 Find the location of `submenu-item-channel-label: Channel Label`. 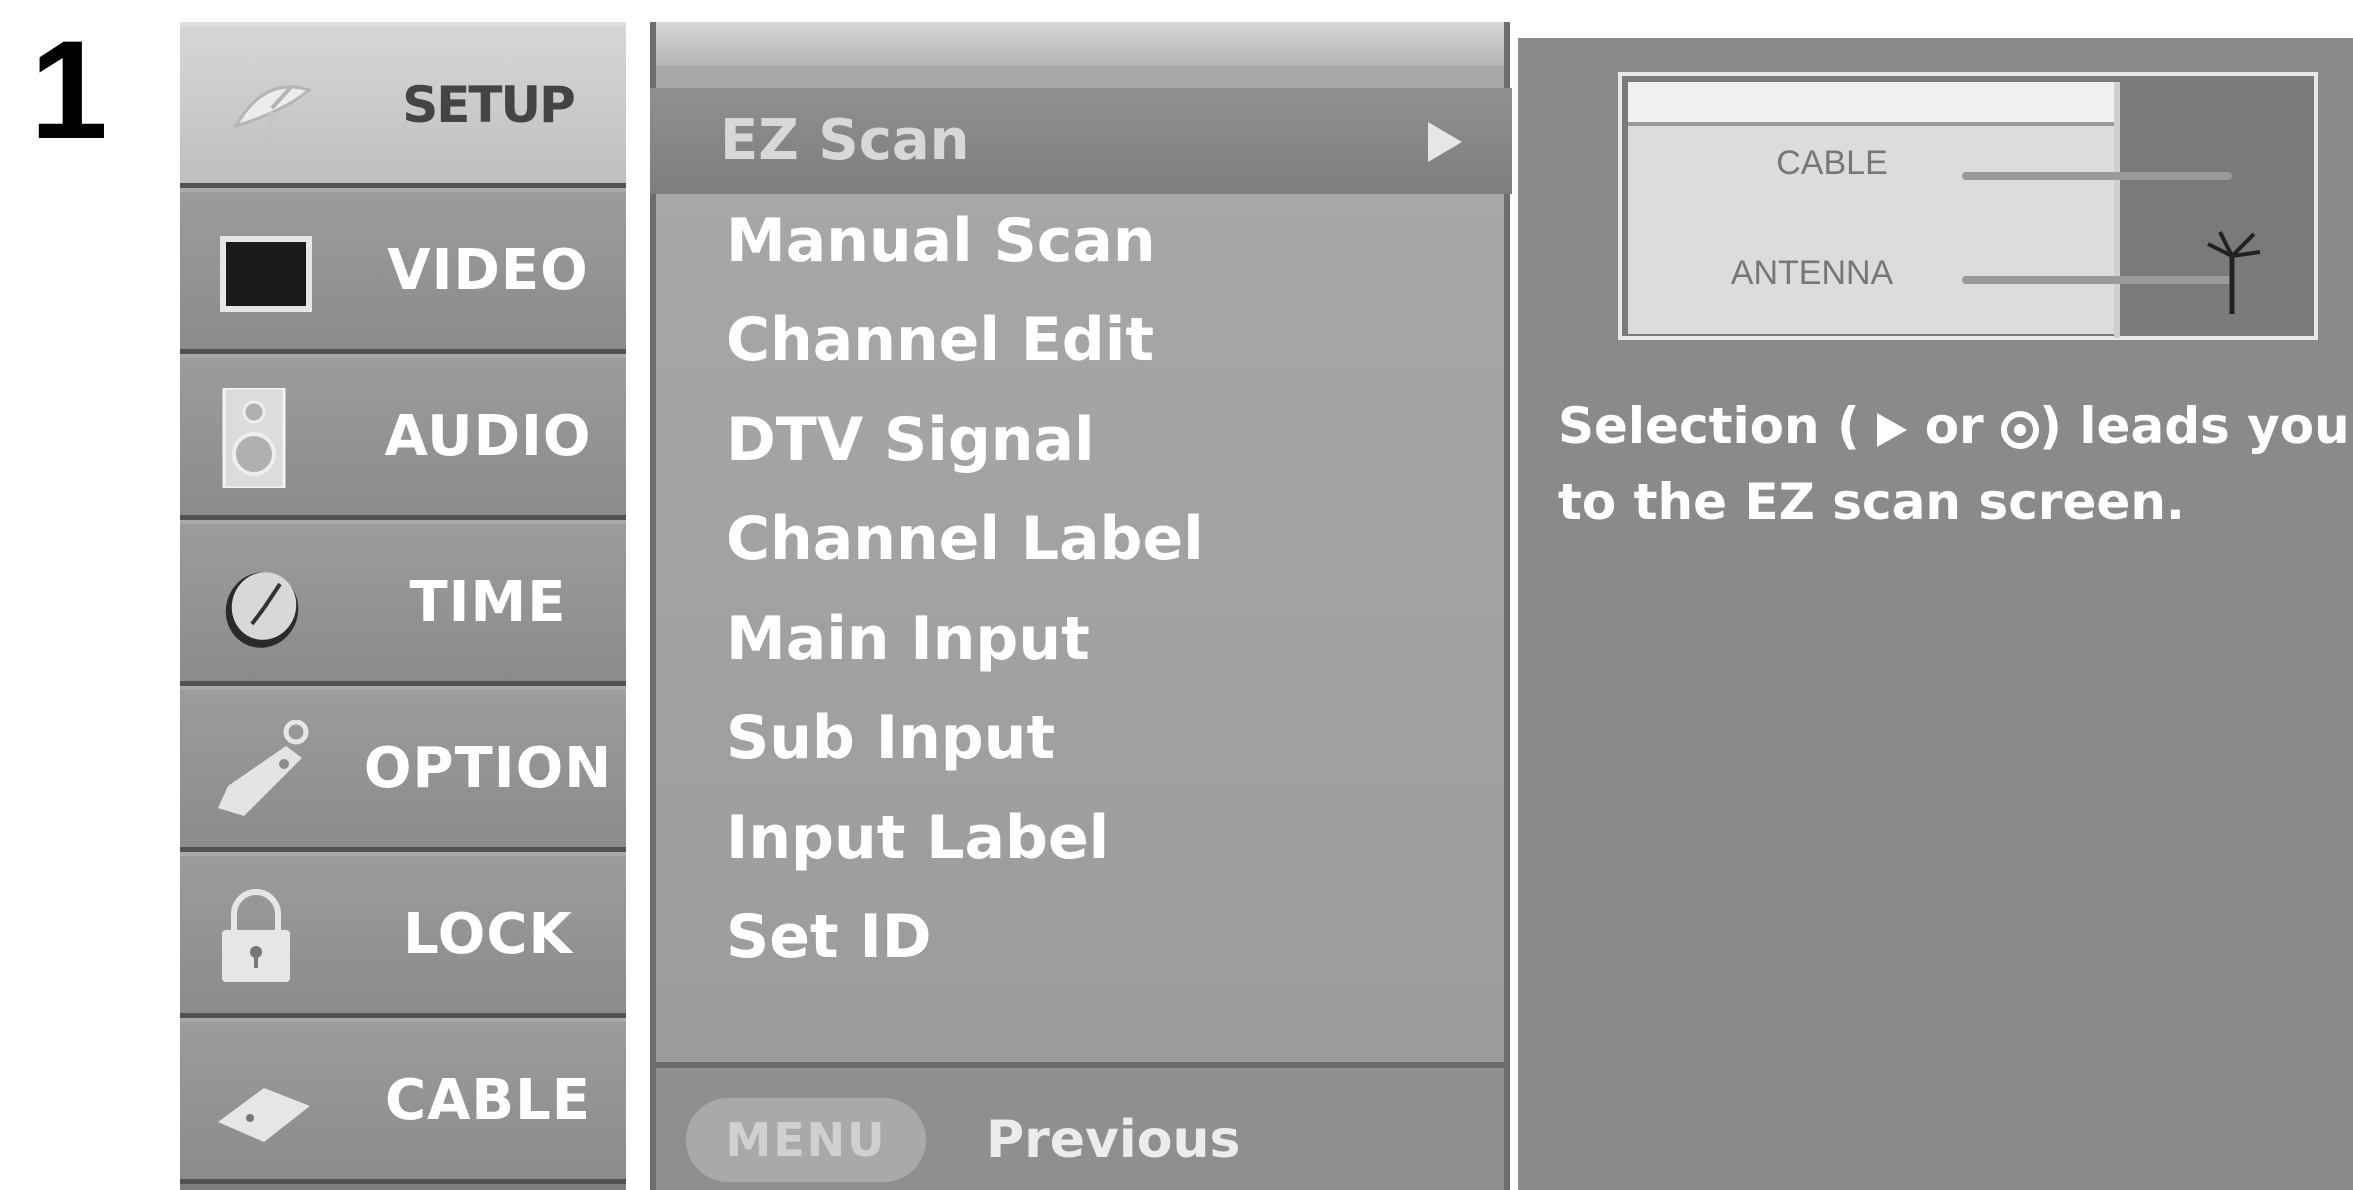

submenu-item-channel-label: Channel Label is located at coordinates (965, 539).